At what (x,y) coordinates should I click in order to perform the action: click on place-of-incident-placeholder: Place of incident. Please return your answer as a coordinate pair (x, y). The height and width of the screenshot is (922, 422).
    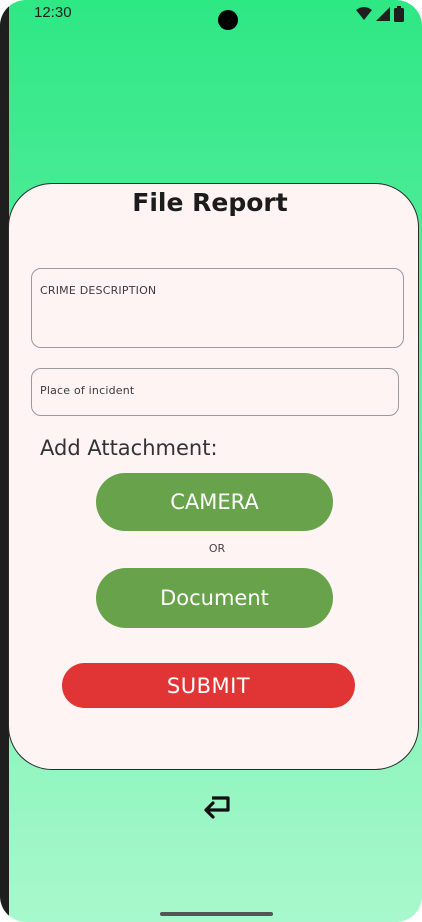
    Looking at the image, I should click on (87, 390).